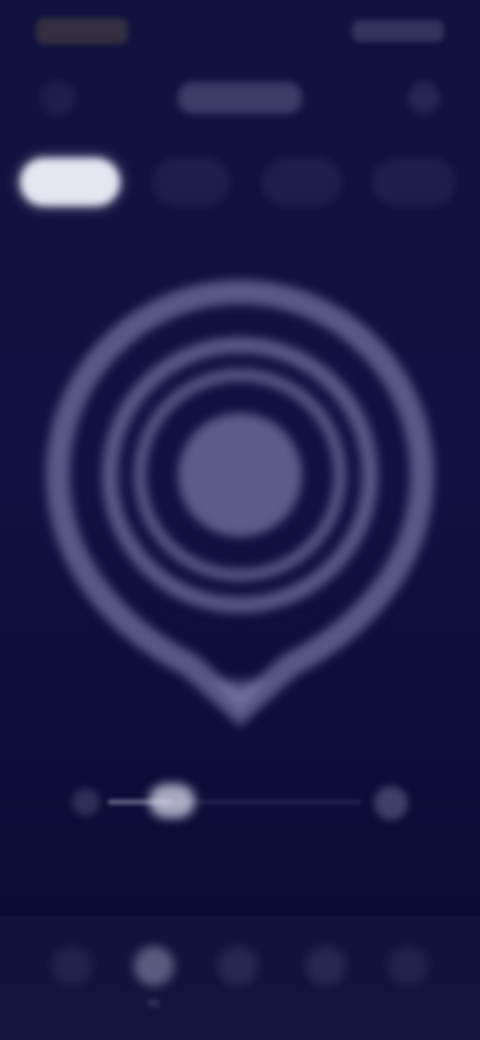 This screenshot has width=480, height=1040. What do you see at coordinates (154, 1003) in the screenshot?
I see `active-indicator` at bounding box center [154, 1003].